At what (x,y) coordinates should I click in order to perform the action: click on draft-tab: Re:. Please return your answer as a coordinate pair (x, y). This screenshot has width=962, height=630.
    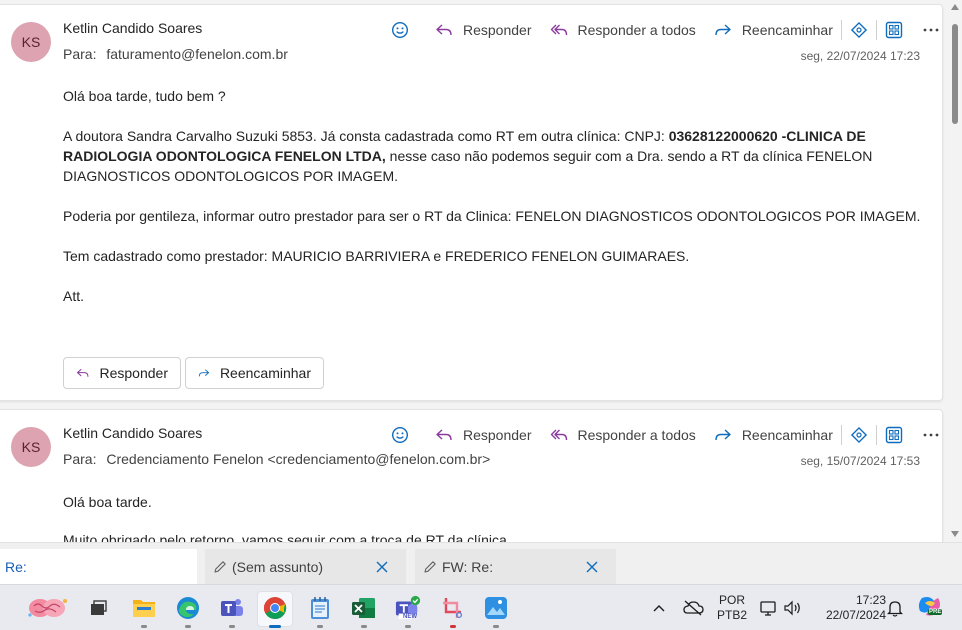
    Looking at the image, I should click on (98, 567).